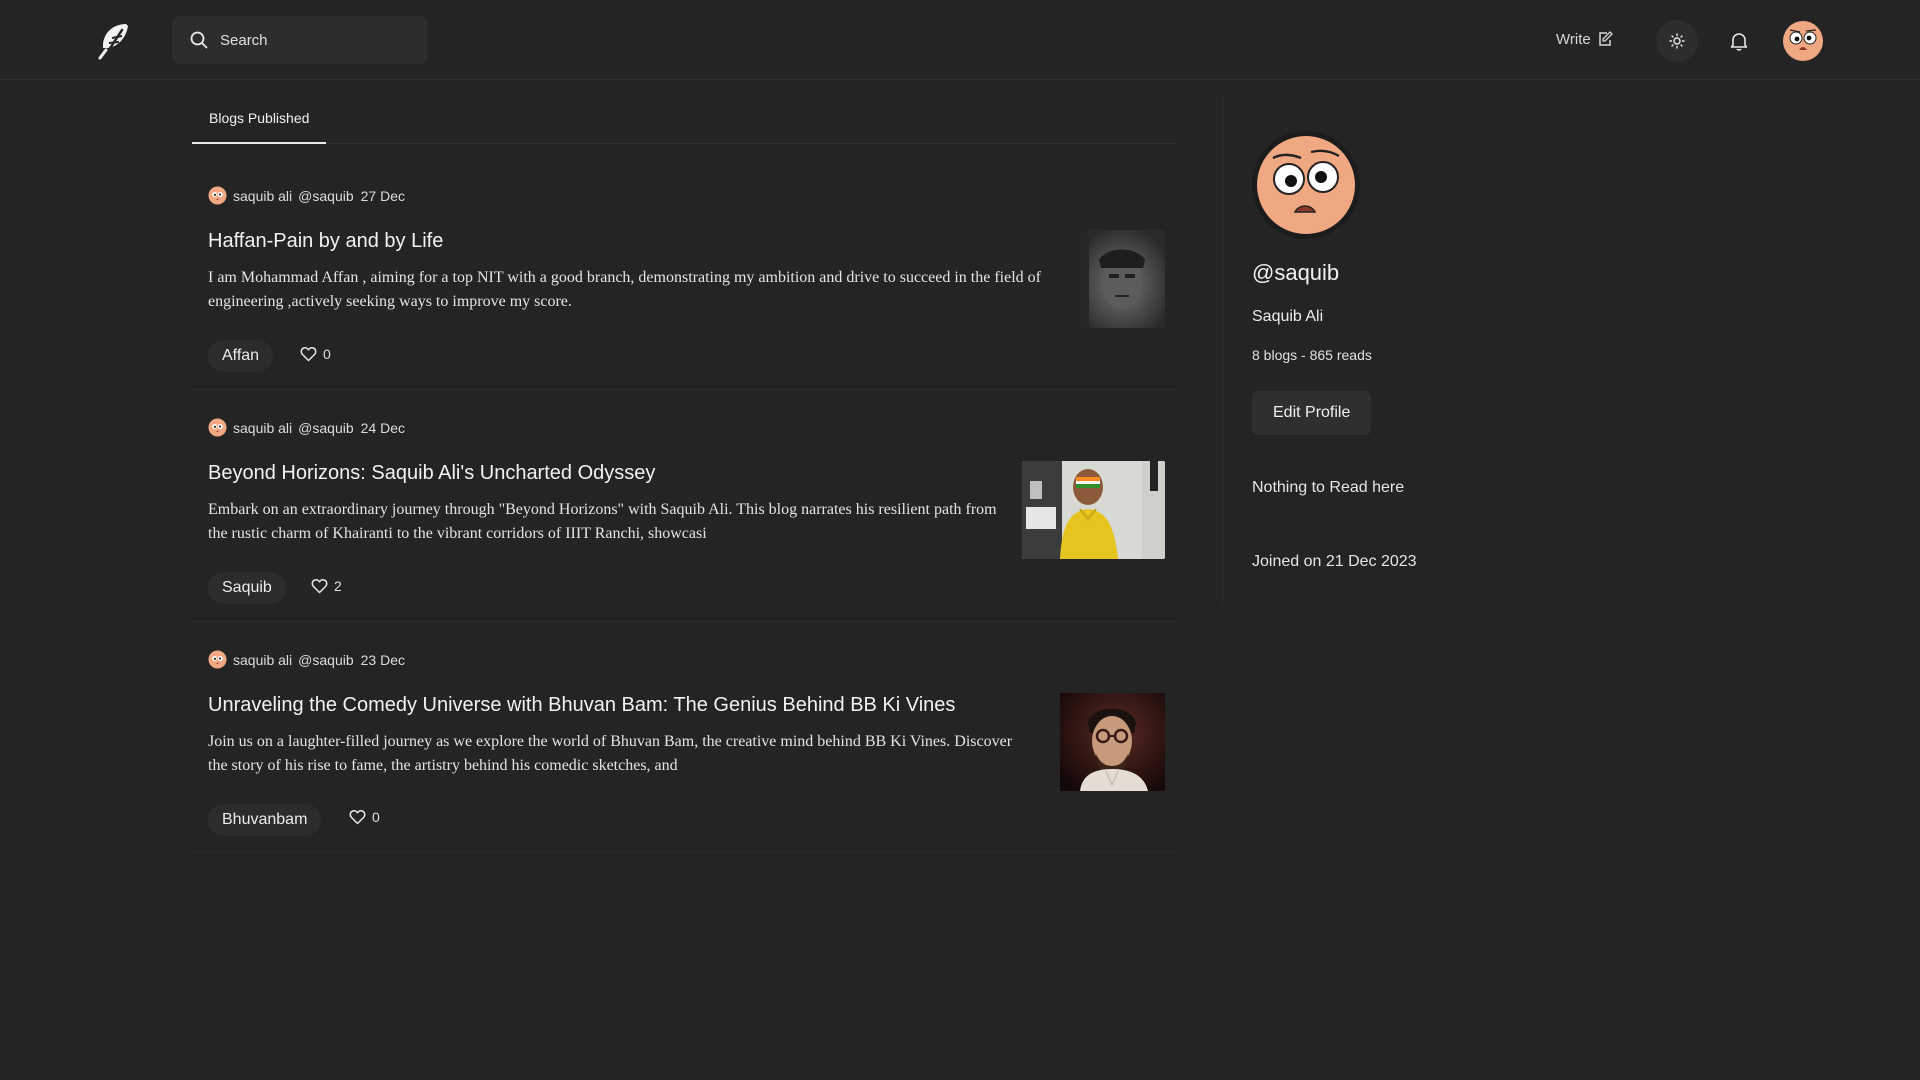 This screenshot has height=1080, width=1920. Describe the element at coordinates (1296, 272) in the screenshot. I see `profile-handle: @saquib` at that location.